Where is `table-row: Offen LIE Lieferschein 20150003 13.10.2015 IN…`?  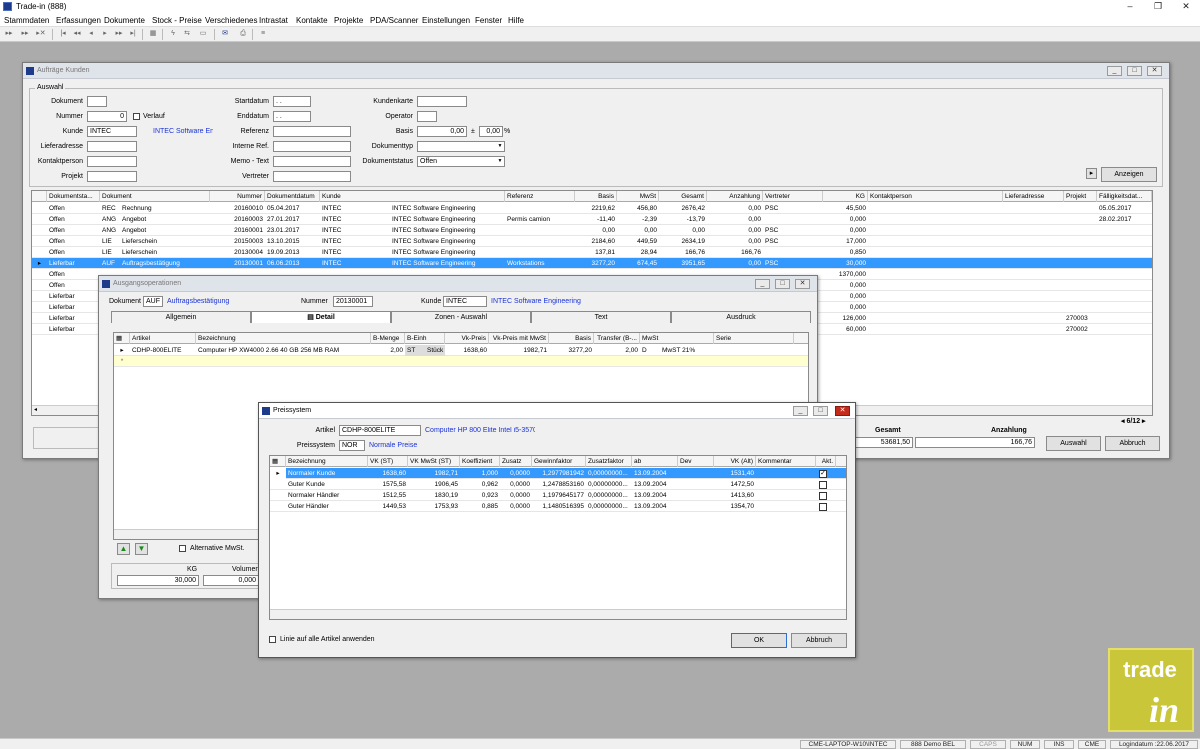 table-row: Offen LIE Lieferschein 20150003 13.10.2015 IN… is located at coordinates (592, 241).